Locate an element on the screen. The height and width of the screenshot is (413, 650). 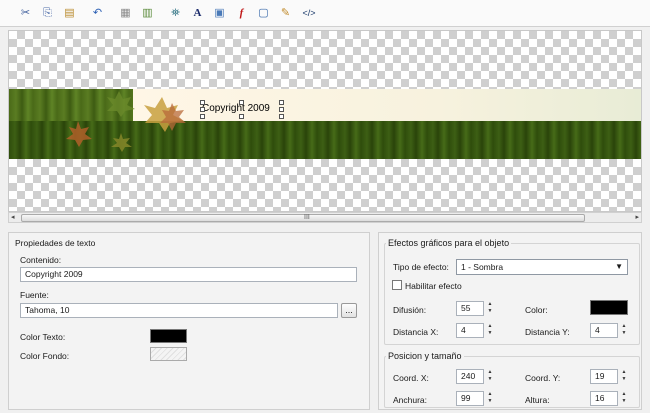
html-code-icon: </> is located at coordinates (309, 13).